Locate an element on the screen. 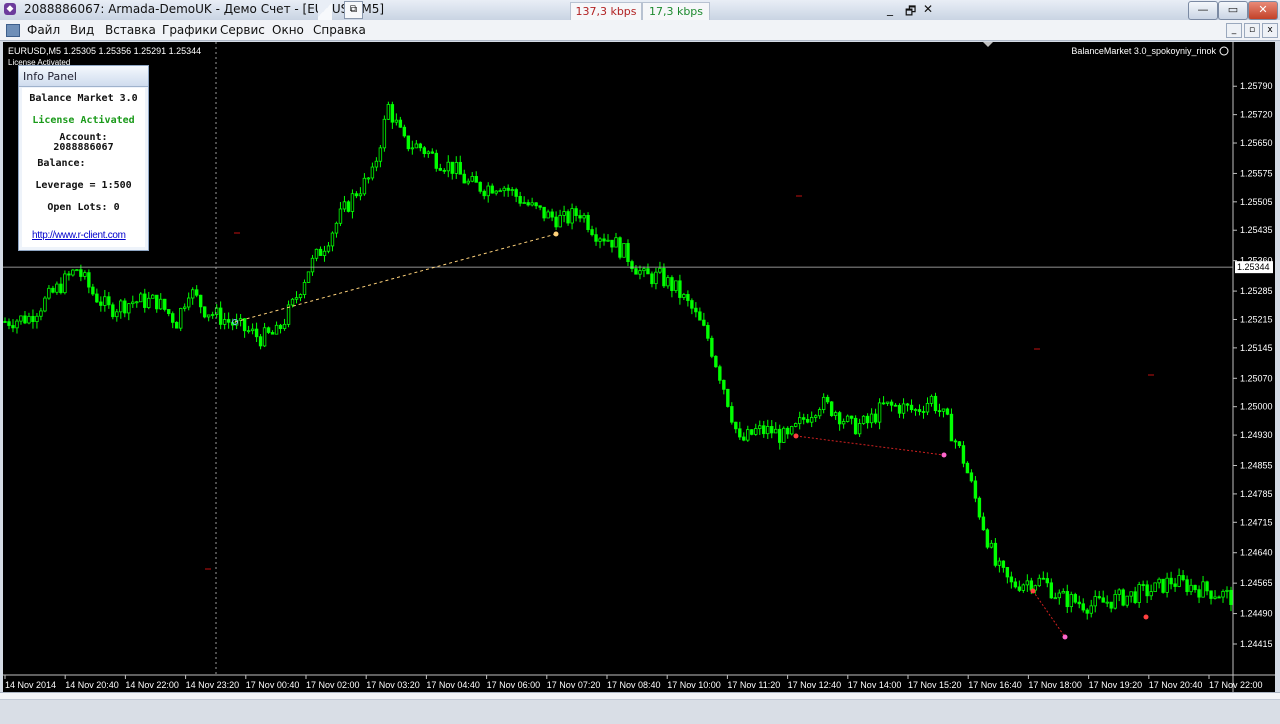 This screenshot has width=1280, height=724. menu-tools: Сервис is located at coordinates (242, 30).